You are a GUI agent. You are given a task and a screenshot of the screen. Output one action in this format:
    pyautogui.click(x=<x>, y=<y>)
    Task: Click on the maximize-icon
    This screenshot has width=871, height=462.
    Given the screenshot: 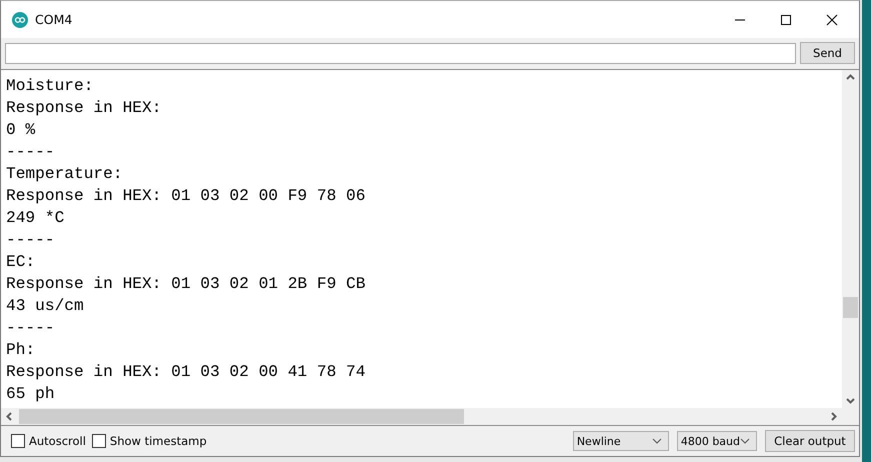 What is the action you would take?
    pyautogui.click(x=786, y=20)
    